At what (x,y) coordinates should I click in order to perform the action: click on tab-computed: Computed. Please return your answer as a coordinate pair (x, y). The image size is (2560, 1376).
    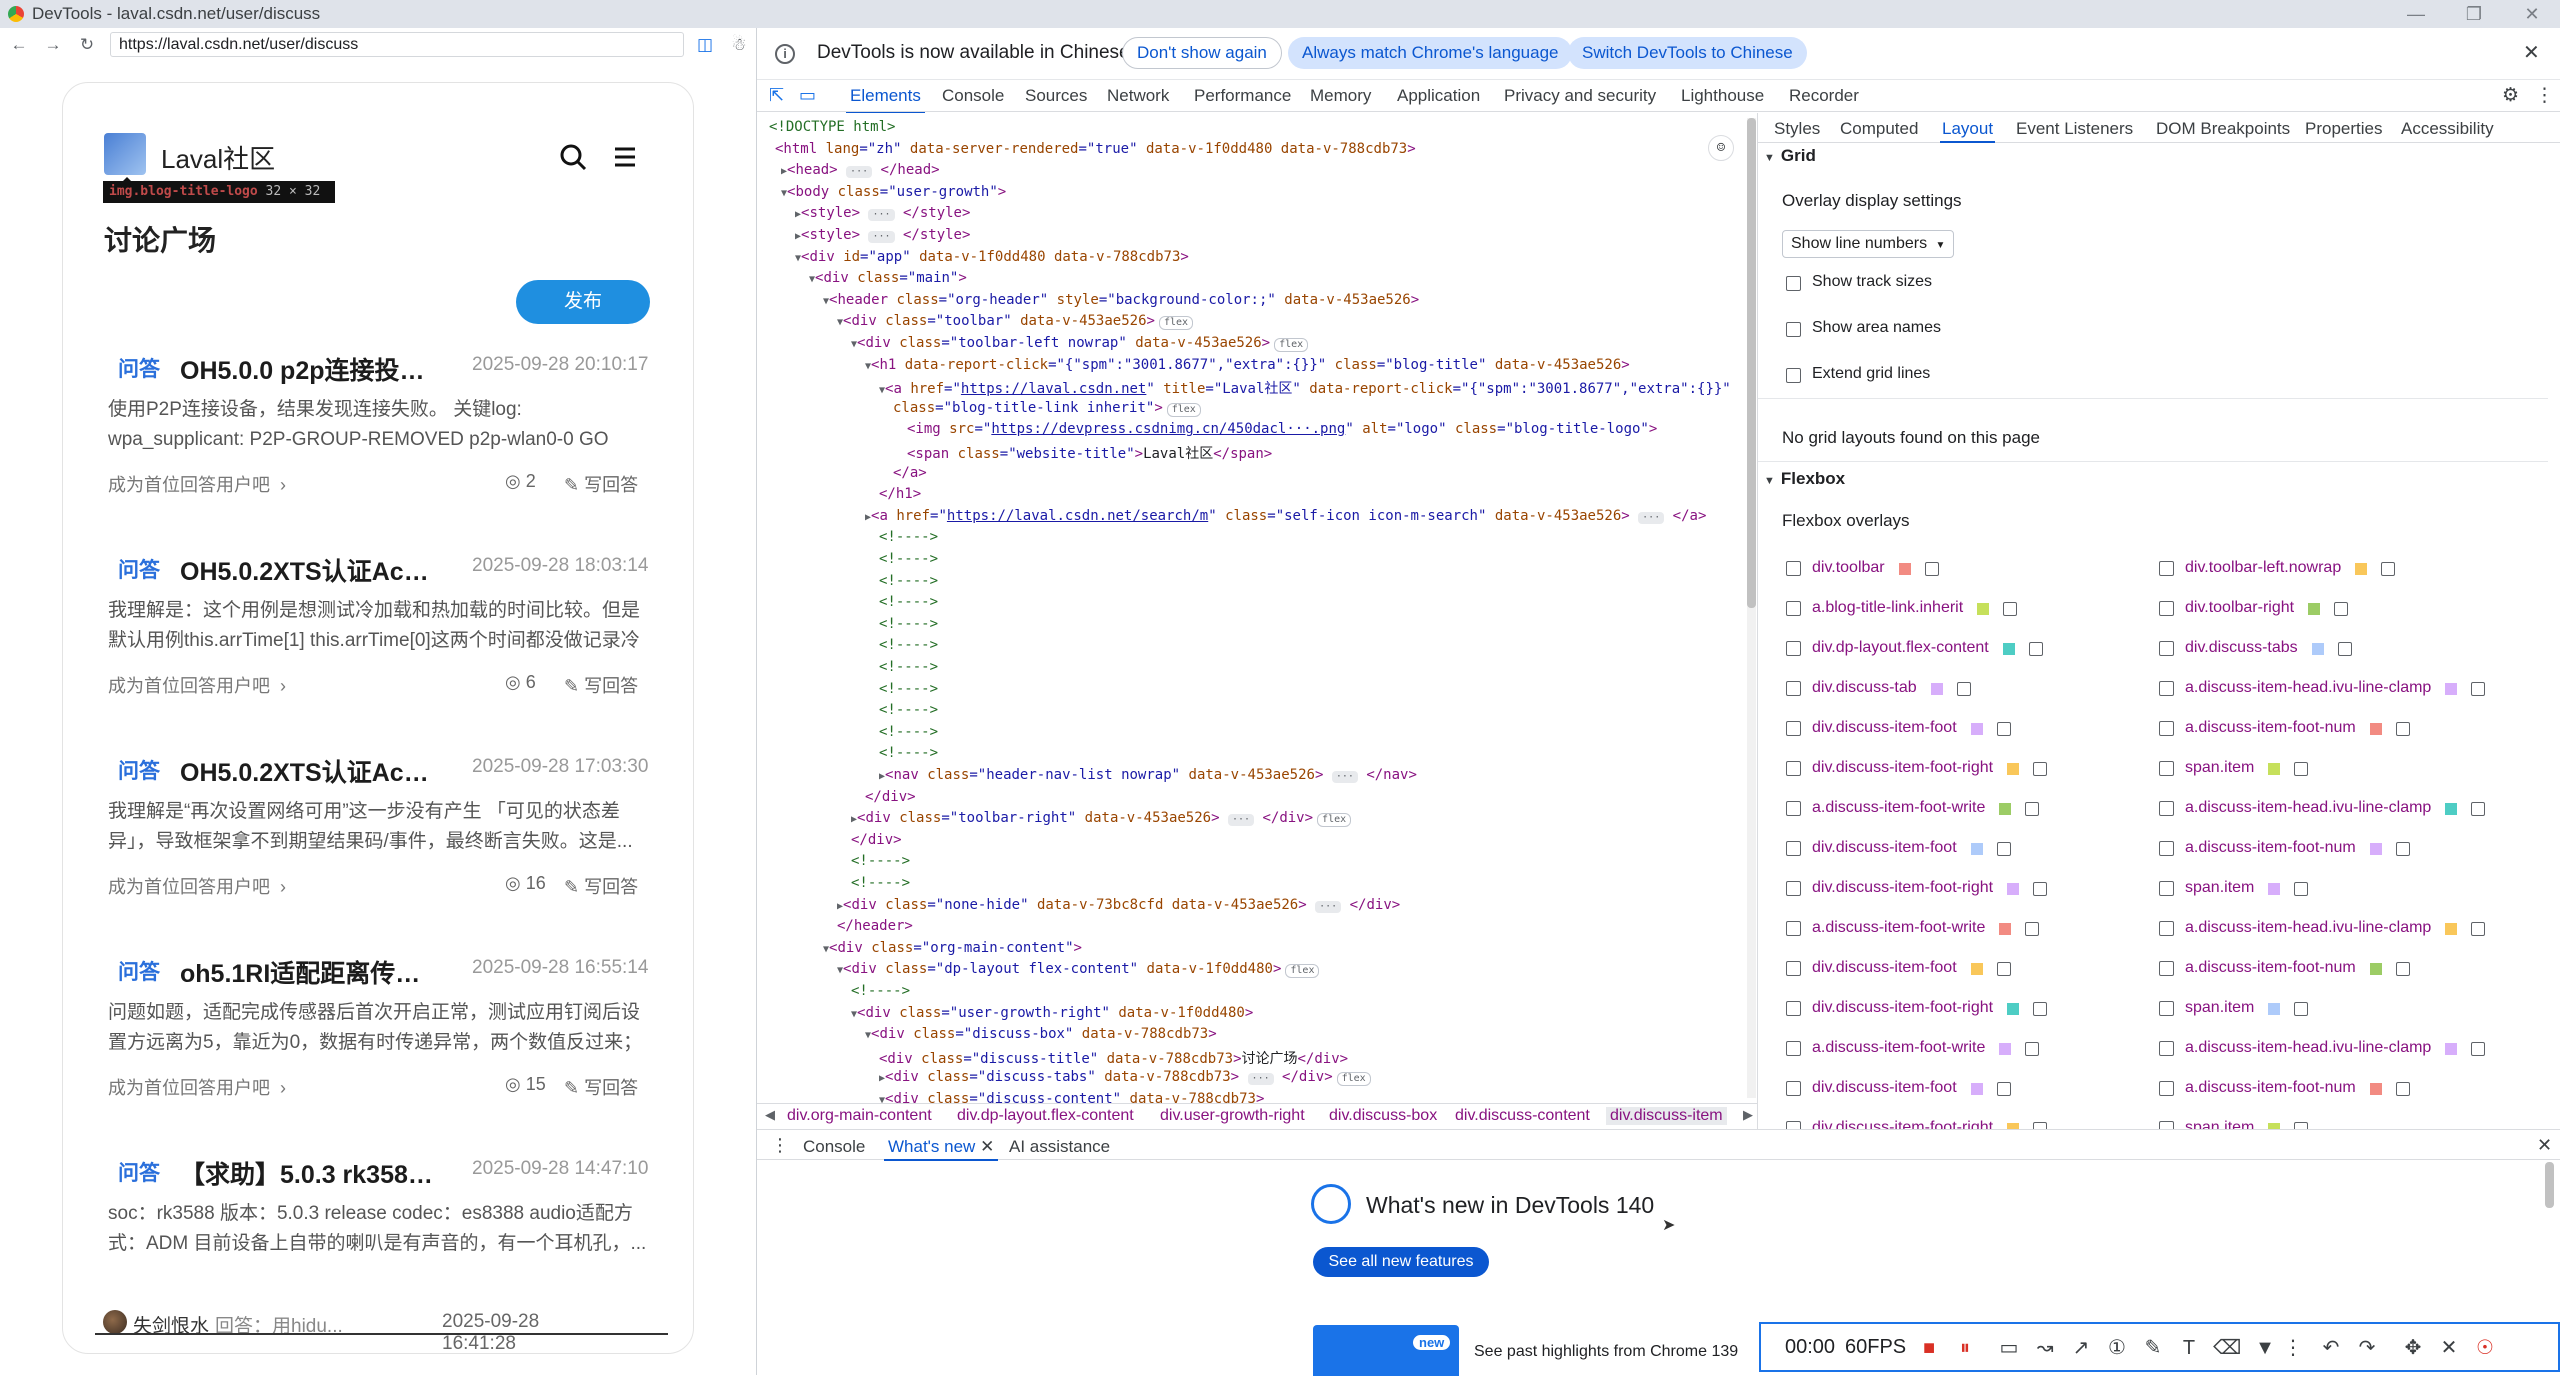
    Looking at the image, I should click on (1879, 129).